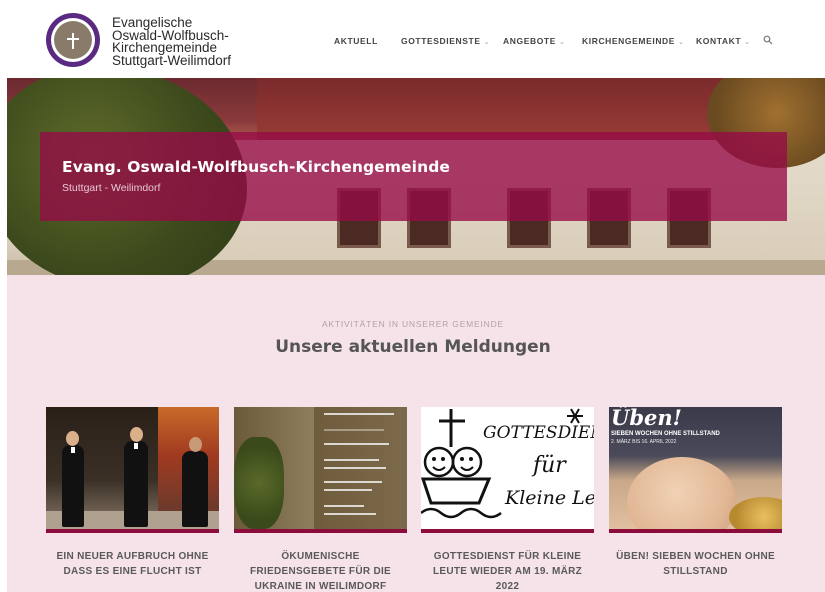 This screenshot has height=592, width=825. What do you see at coordinates (723, 41) in the screenshot?
I see `nav-item-kontakt: KONTAKT ⌄` at bounding box center [723, 41].